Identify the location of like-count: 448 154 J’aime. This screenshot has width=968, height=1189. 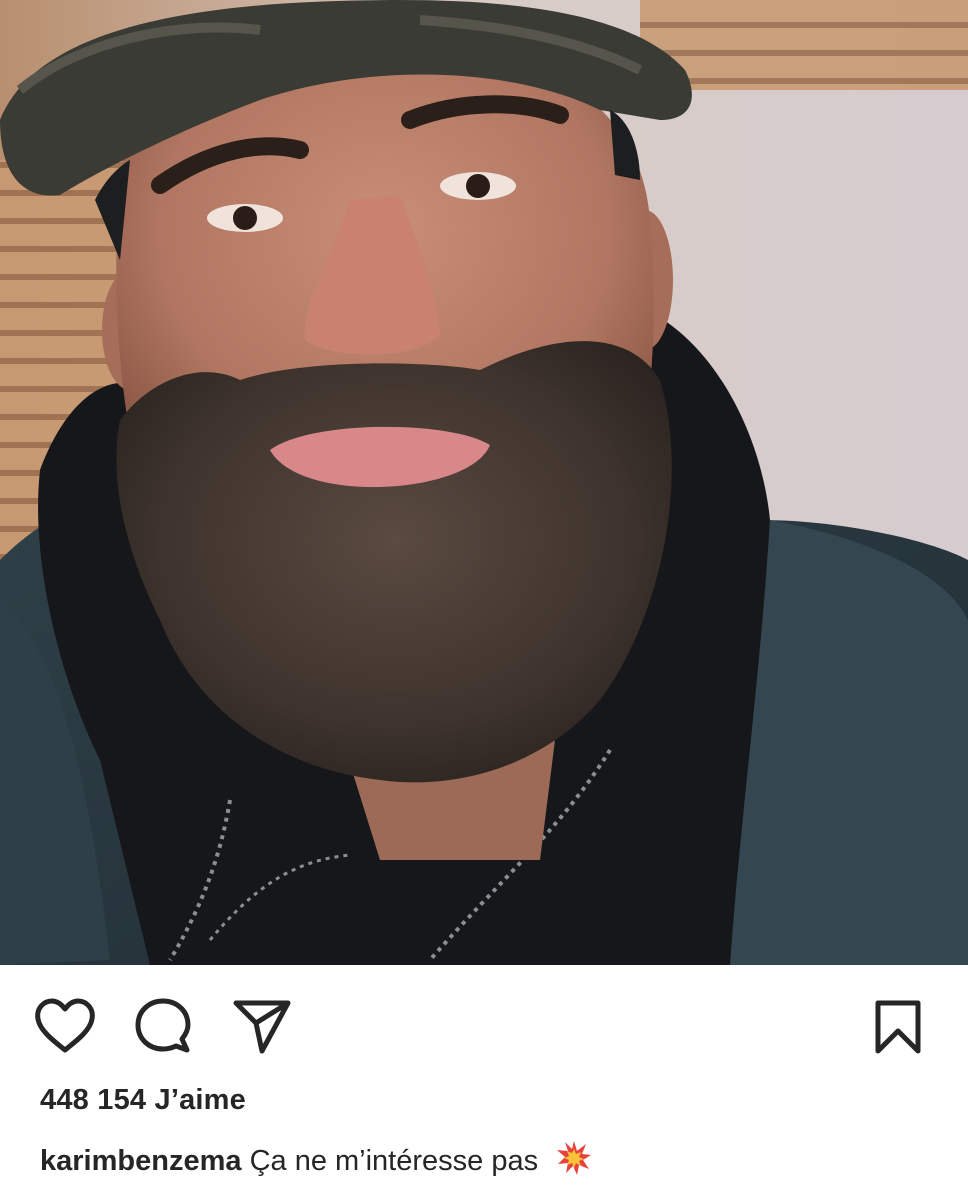
(143, 1100).